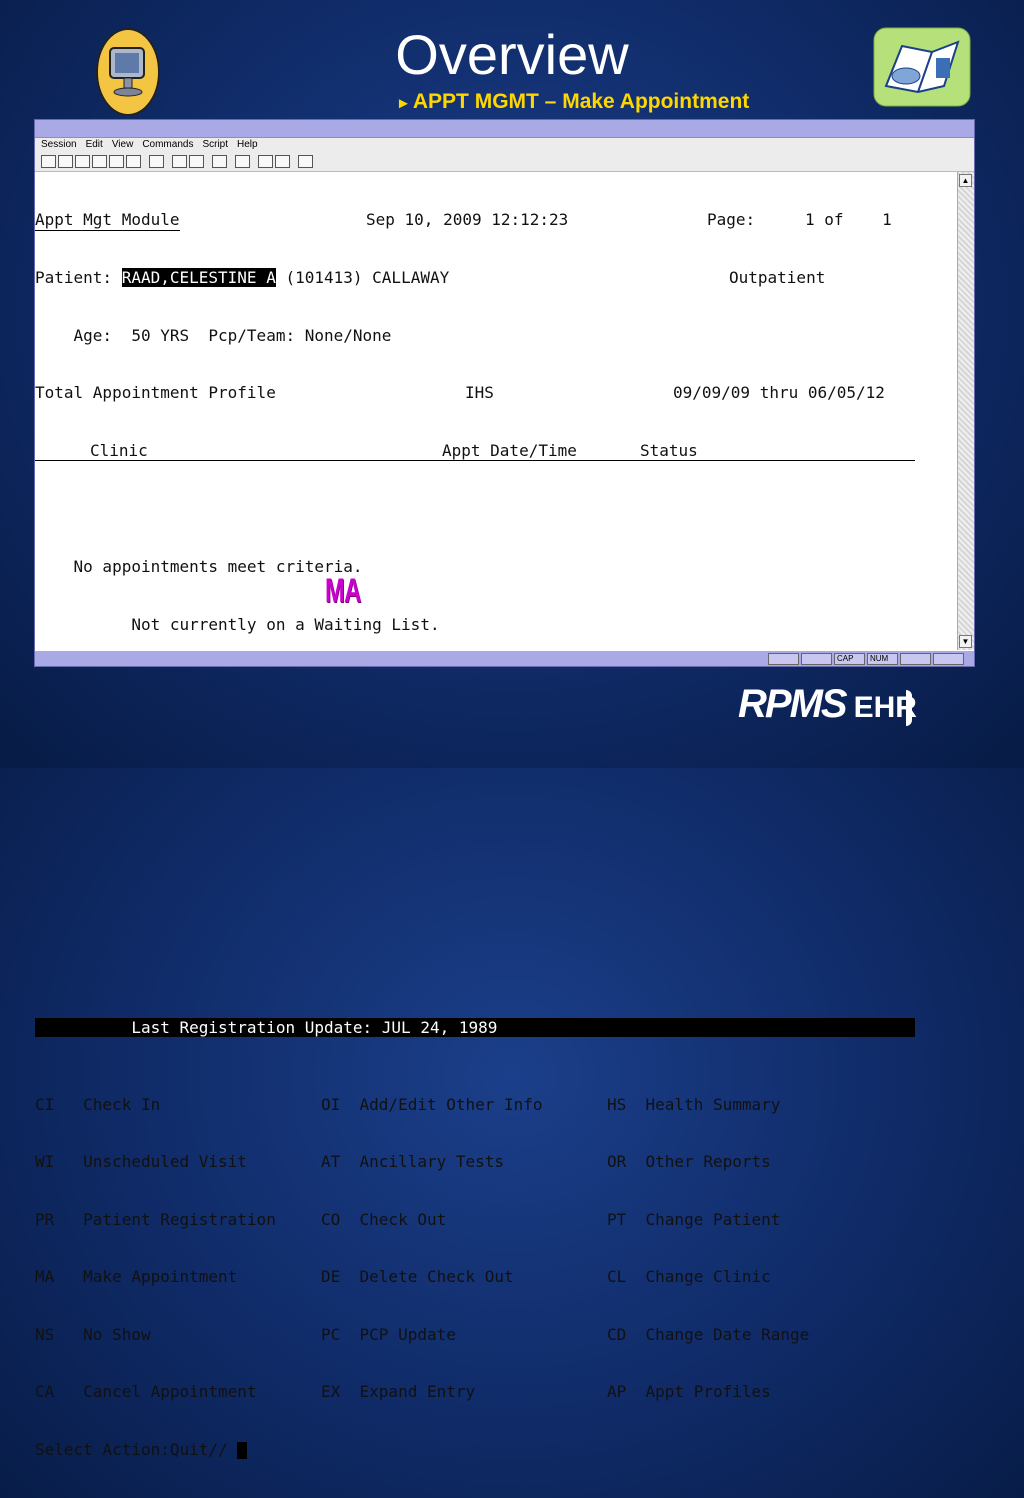 The image size is (1024, 1498). Describe the element at coordinates (965, 641) in the screenshot. I see `scroll-down-icon: ▼` at that location.